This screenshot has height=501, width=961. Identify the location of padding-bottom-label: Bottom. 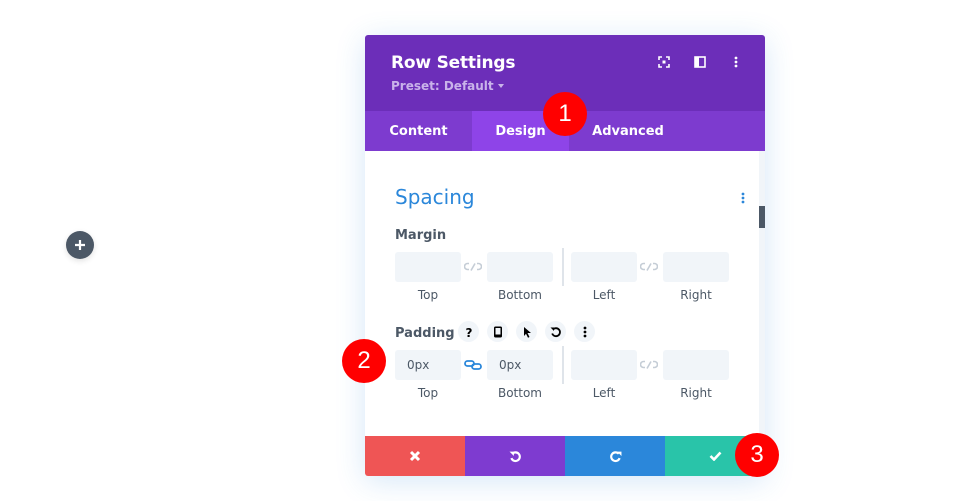
(519, 393).